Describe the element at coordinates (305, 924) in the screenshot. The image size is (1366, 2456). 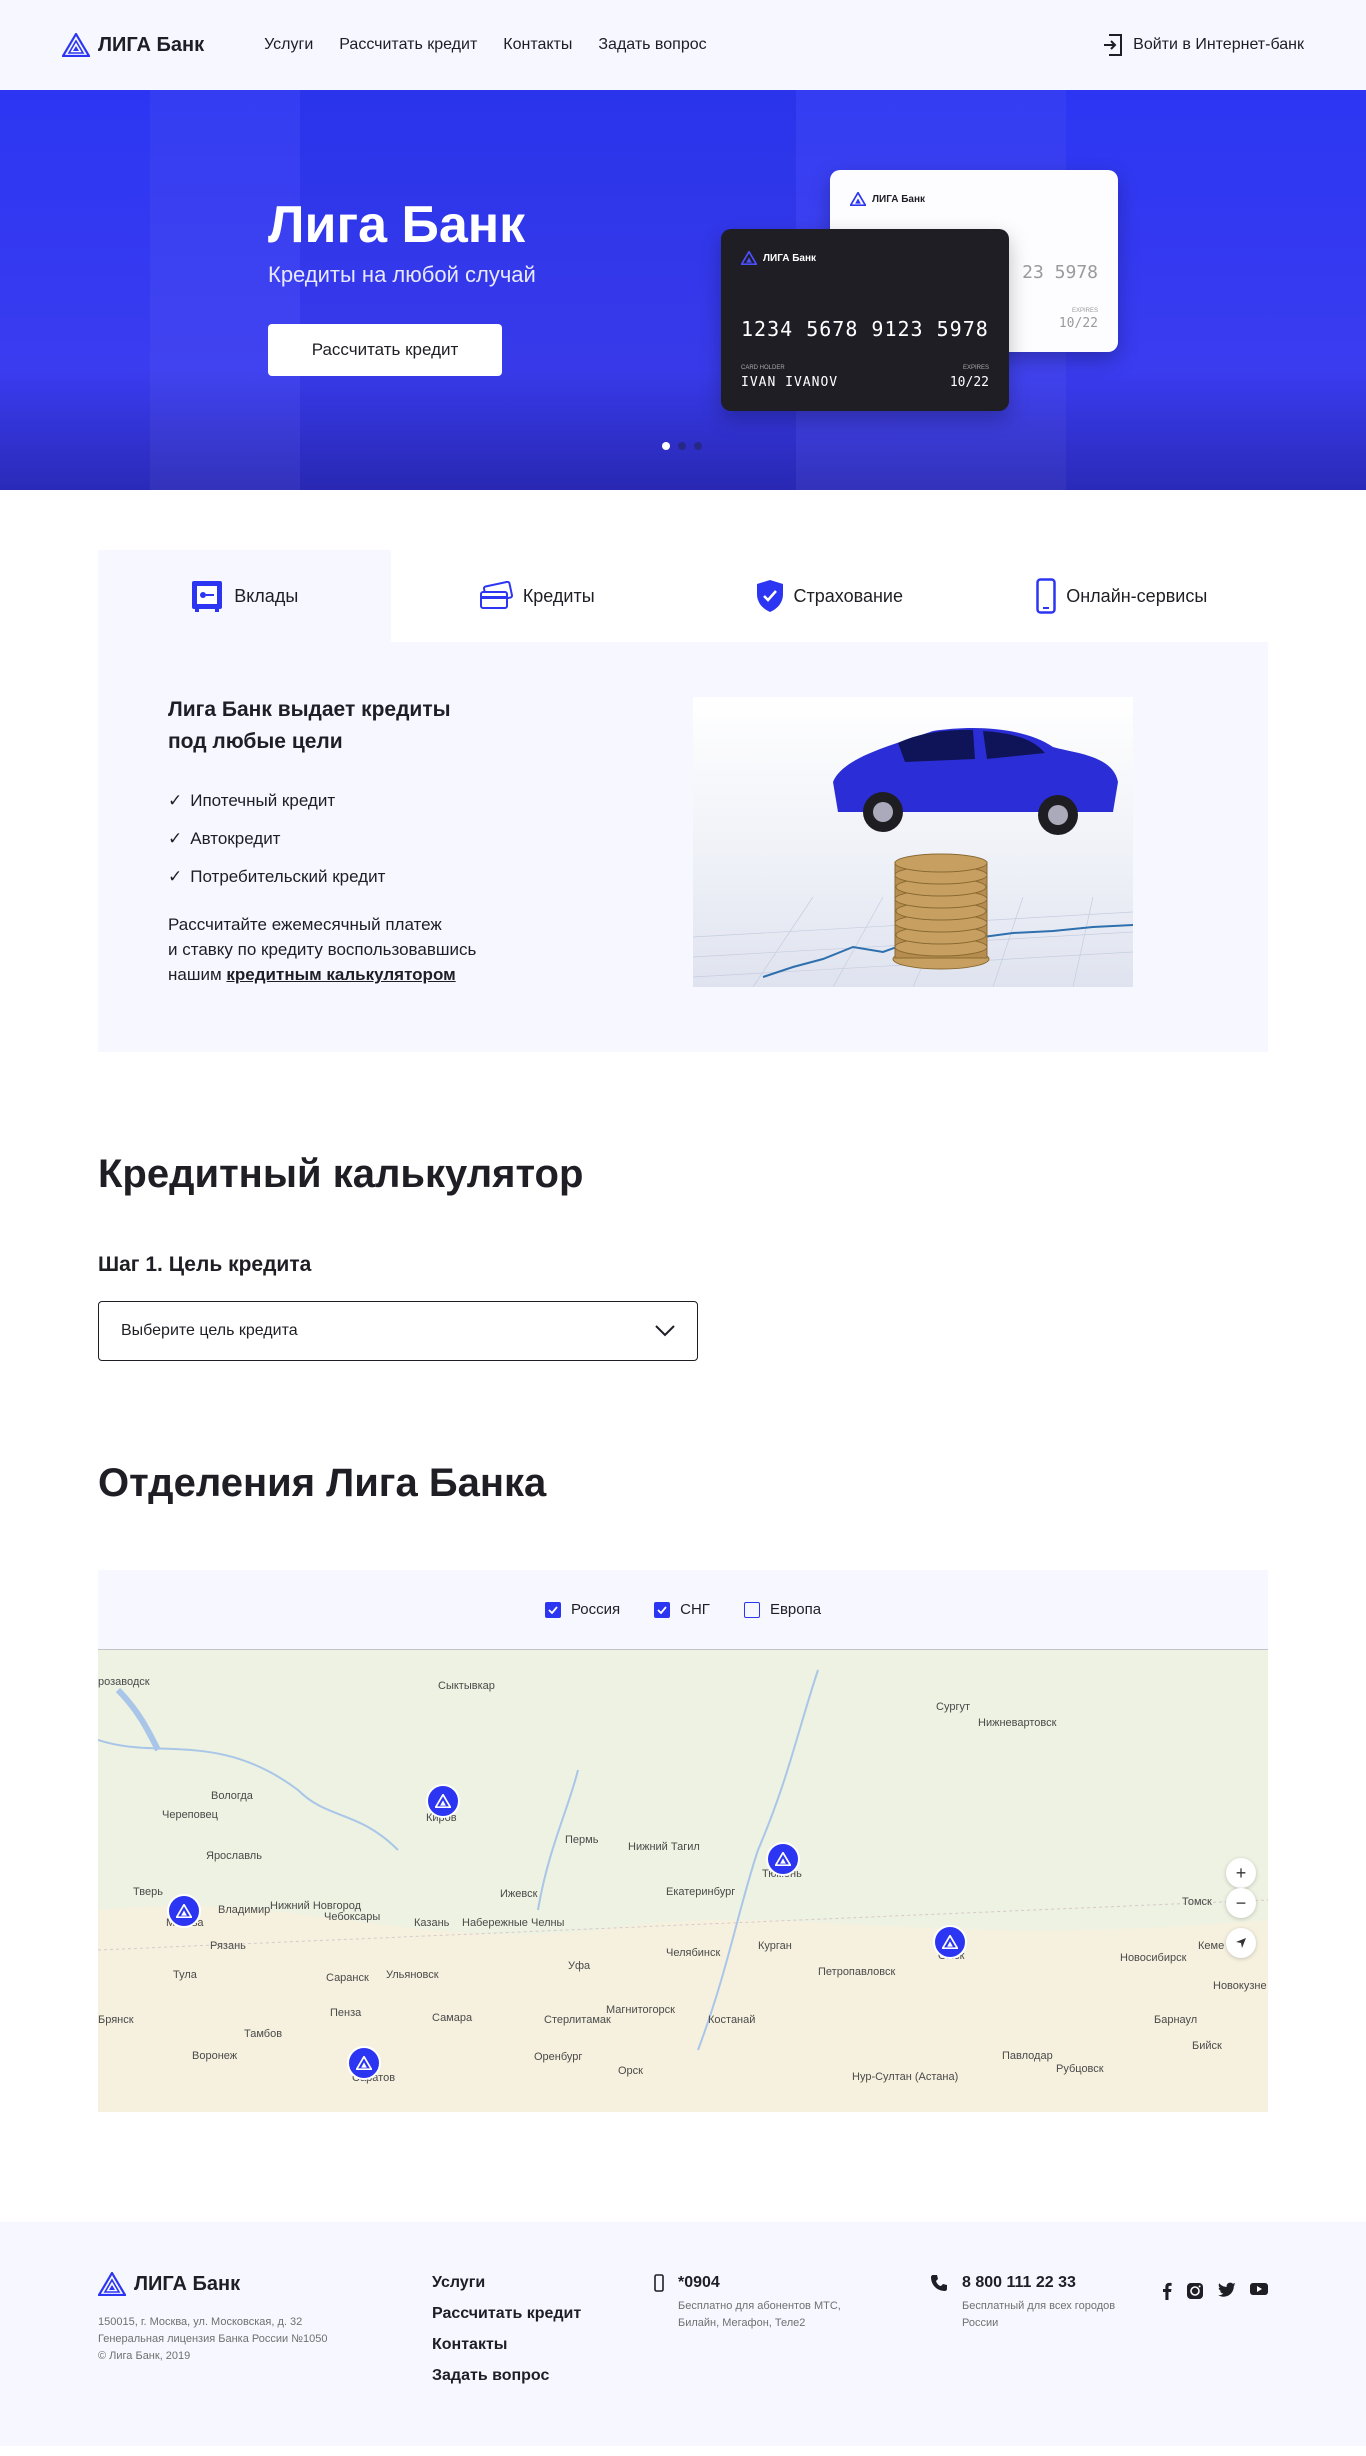
I see `panel-text-line: Рассчитайте ежемесячный платеж` at that location.